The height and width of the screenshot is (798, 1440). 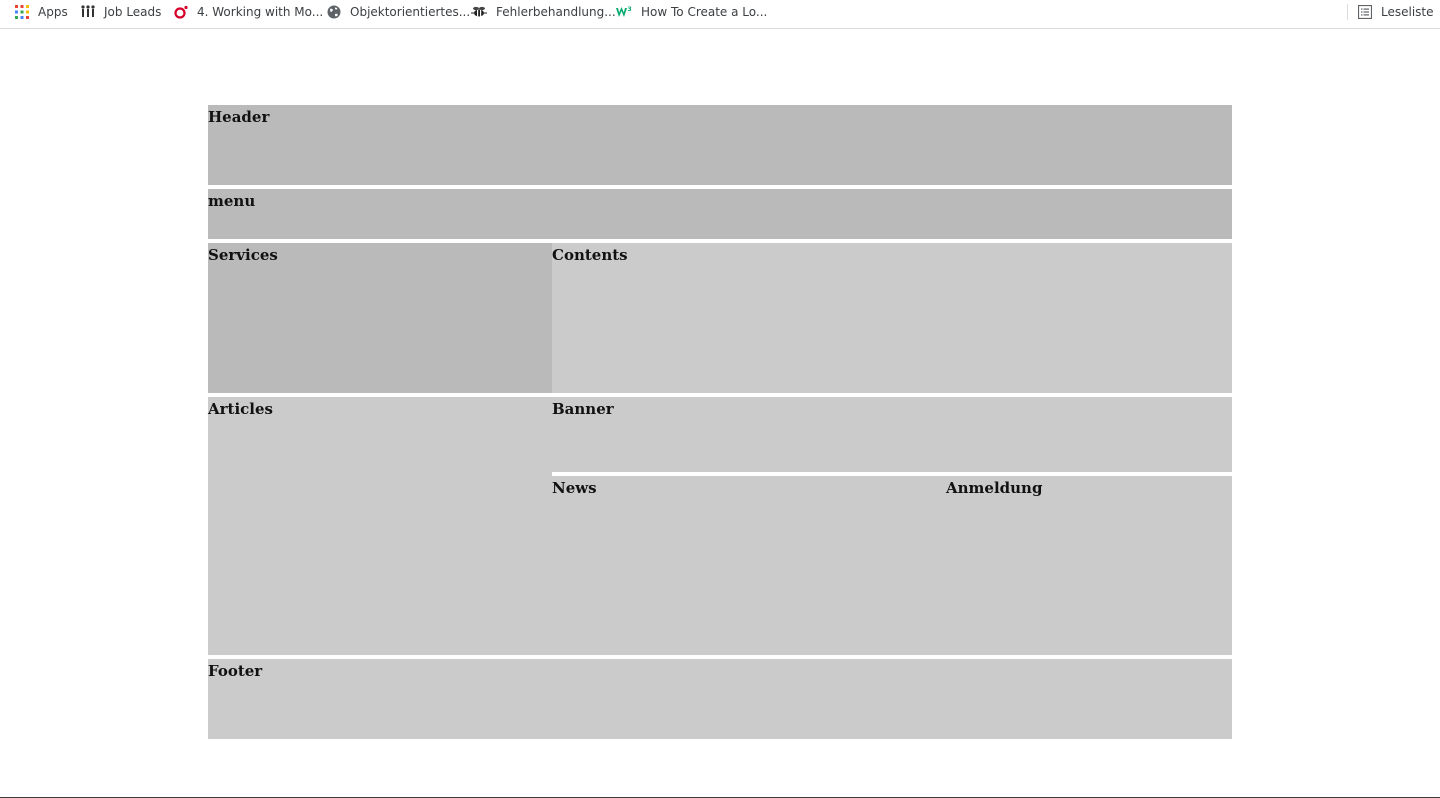 I want to click on reading-list-label: Leseliste, so click(x=1407, y=12).